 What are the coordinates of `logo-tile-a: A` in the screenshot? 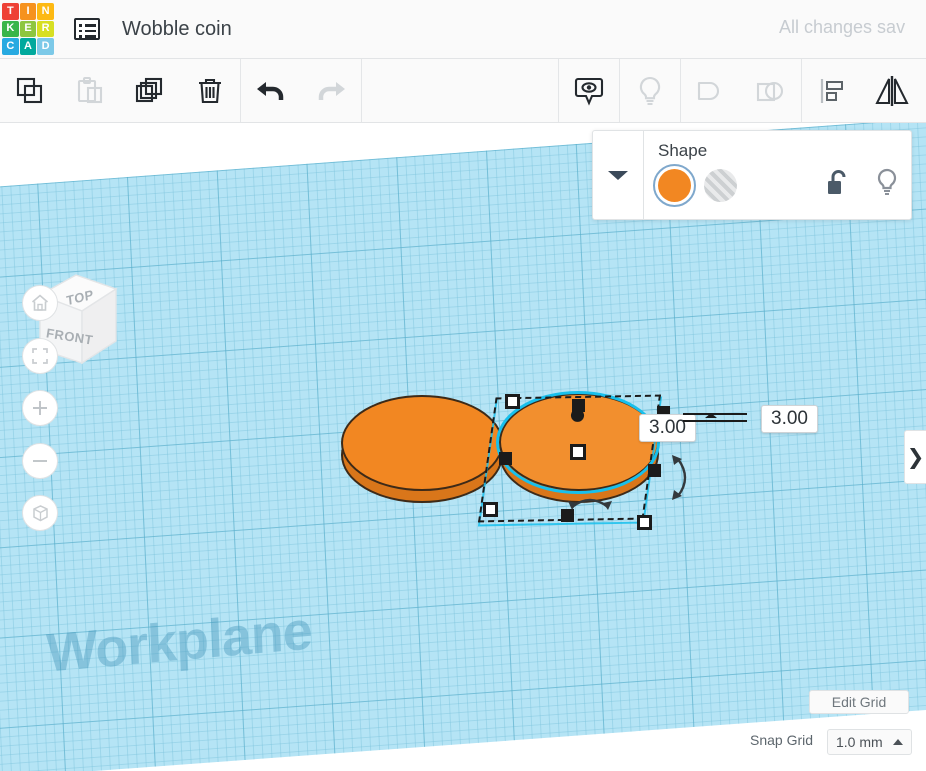 It's located at (28, 46).